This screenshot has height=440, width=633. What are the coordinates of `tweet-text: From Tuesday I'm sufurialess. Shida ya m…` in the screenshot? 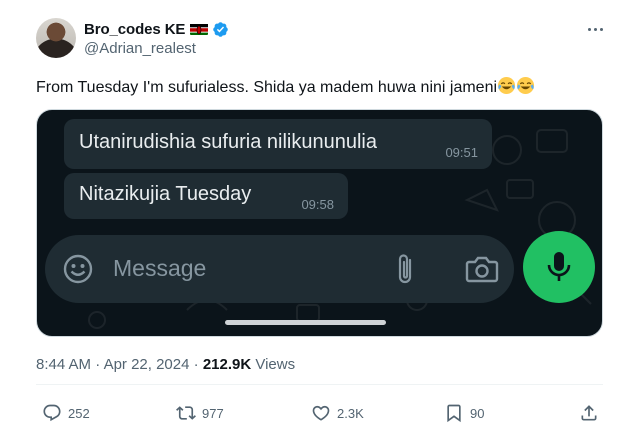 It's located at (285, 87).